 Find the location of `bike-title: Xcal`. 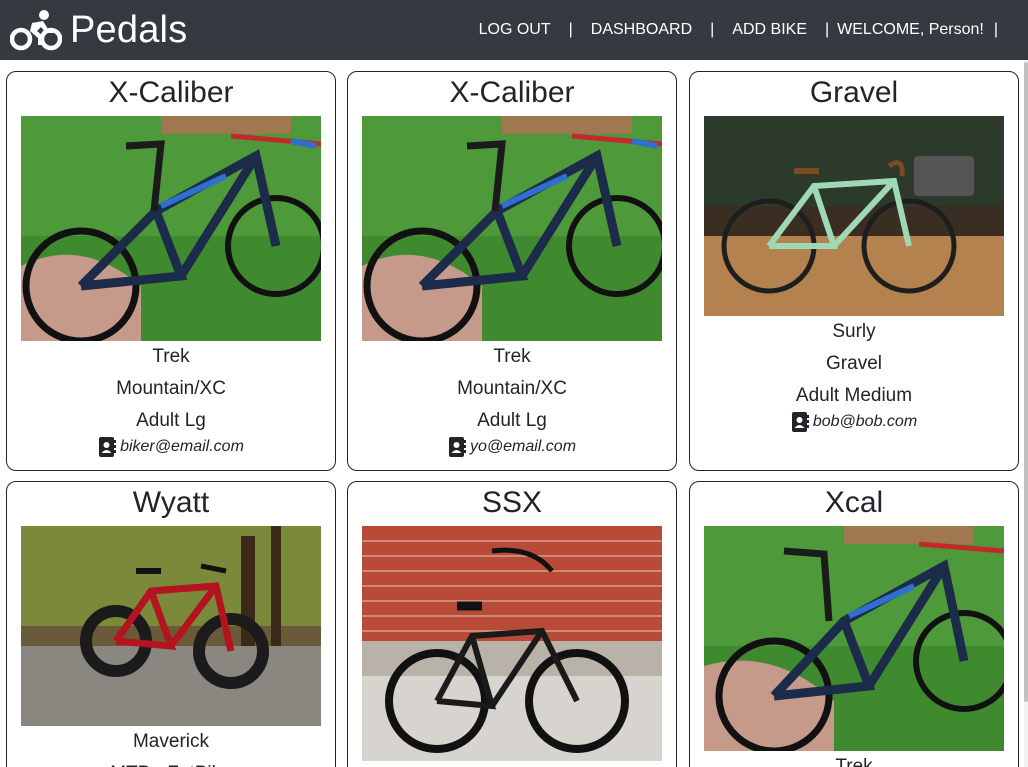

bike-title: Xcal is located at coordinates (854, 502).